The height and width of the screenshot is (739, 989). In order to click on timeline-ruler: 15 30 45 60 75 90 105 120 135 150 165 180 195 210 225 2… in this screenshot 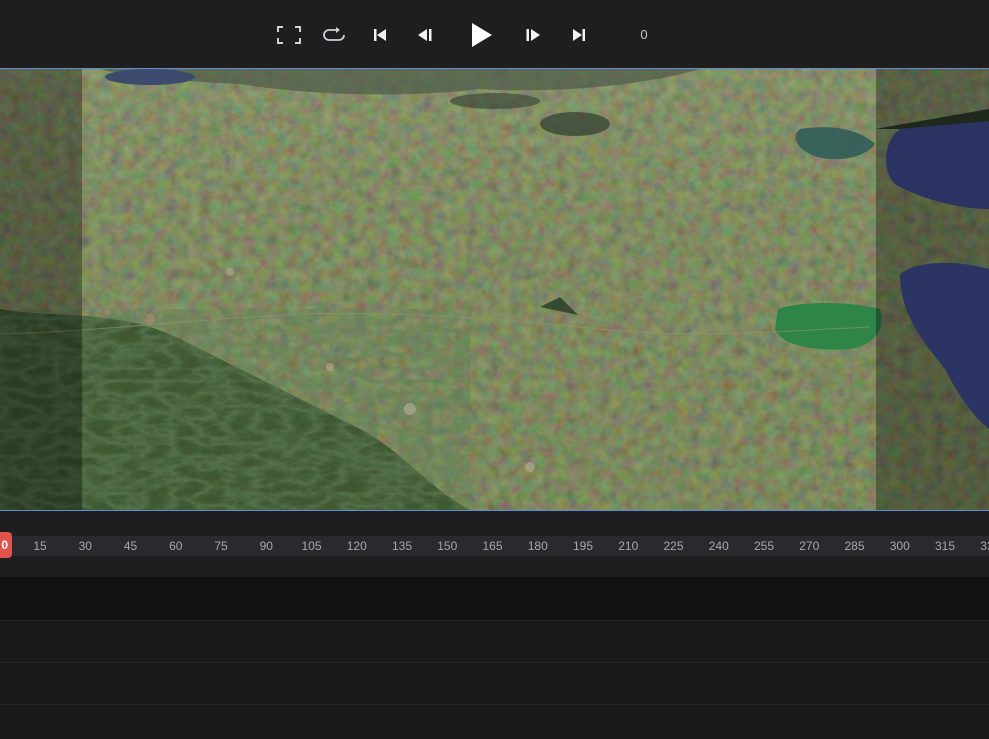, I will do `click(494, 546)`.